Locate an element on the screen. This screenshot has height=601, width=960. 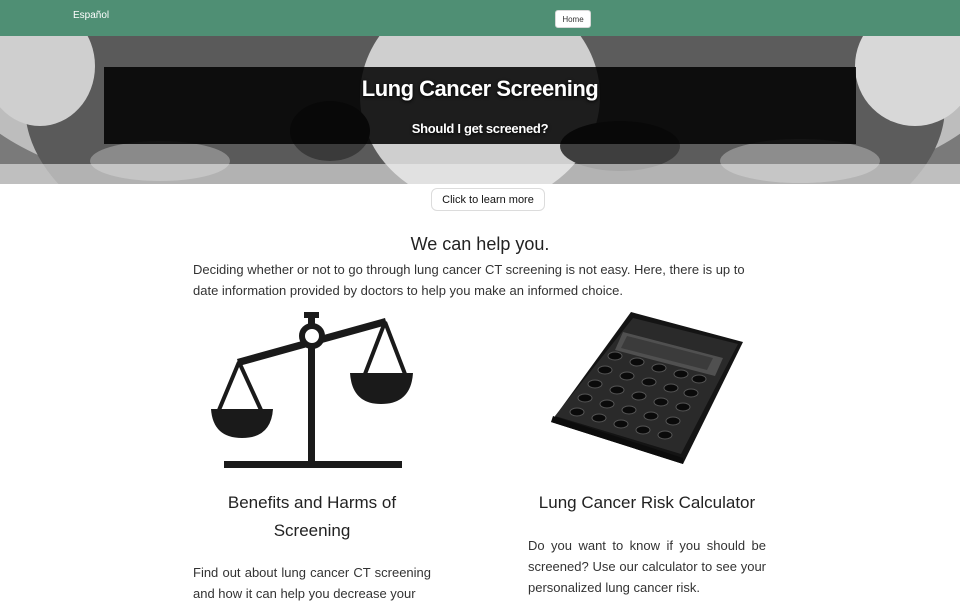
navbar: Español Home is located at coordinates (480, 18).